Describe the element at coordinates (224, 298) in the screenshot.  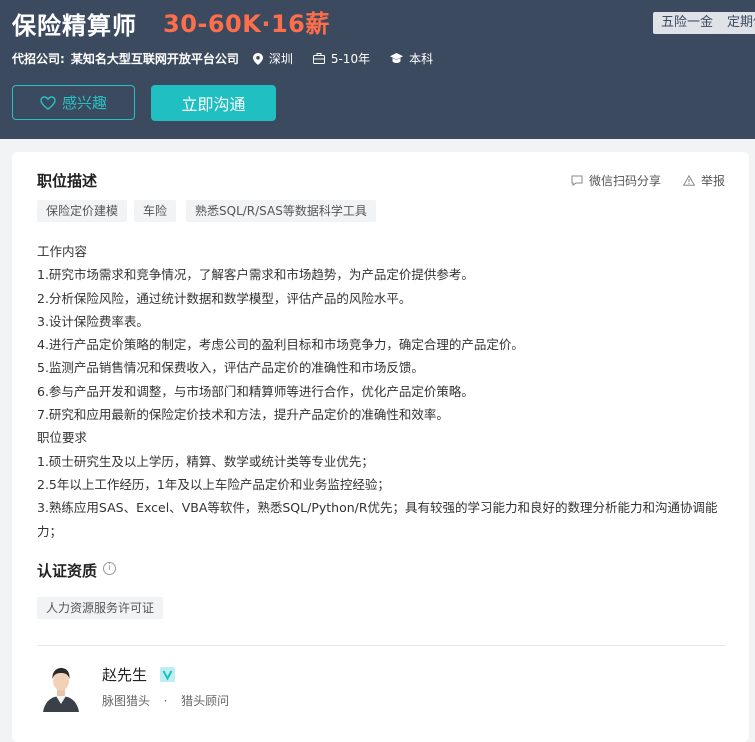
I see `description-line: 2.分析保险风险，通过统计数据和数学模型，评估产品的风险水平。` at that location.